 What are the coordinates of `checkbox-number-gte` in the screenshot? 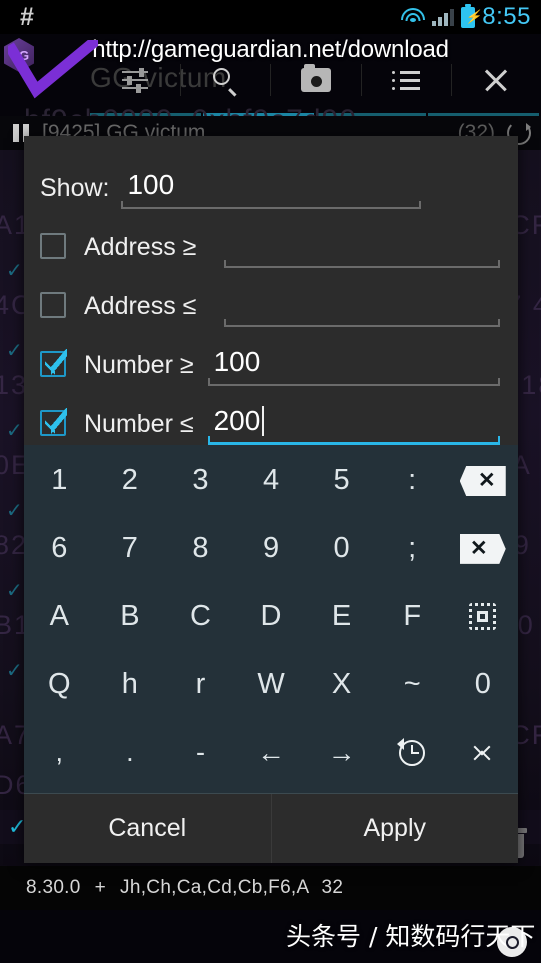 It's located at (53, 363).